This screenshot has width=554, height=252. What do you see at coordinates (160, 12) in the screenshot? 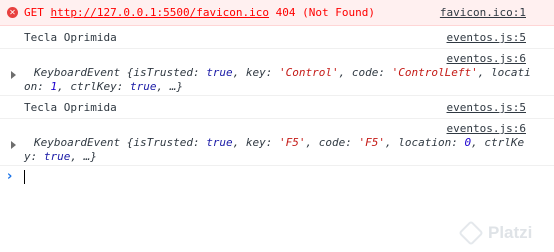
I see `error-url-link: http://127.0.0.1:5500/favicon.ico` at bounding box center [160, 12].